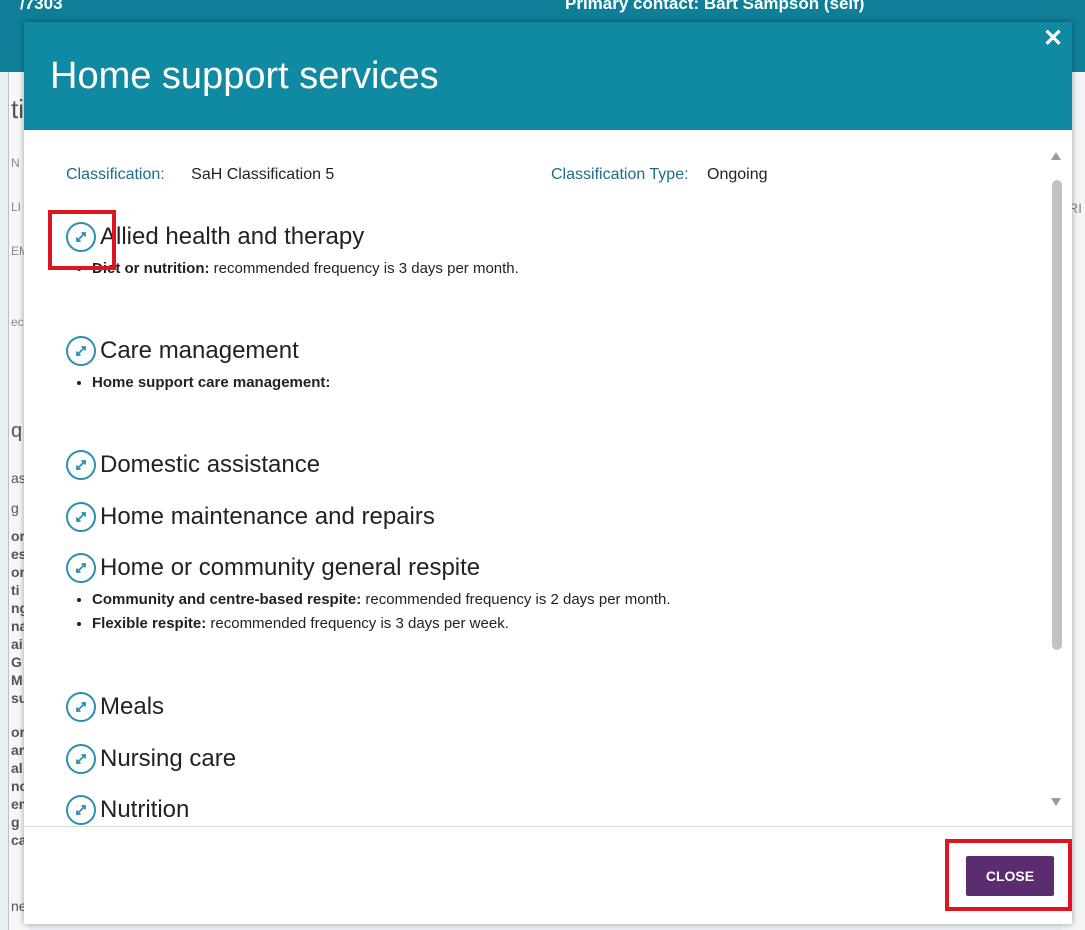  I want to click on bg-fragment: LI, so click(16, 207).